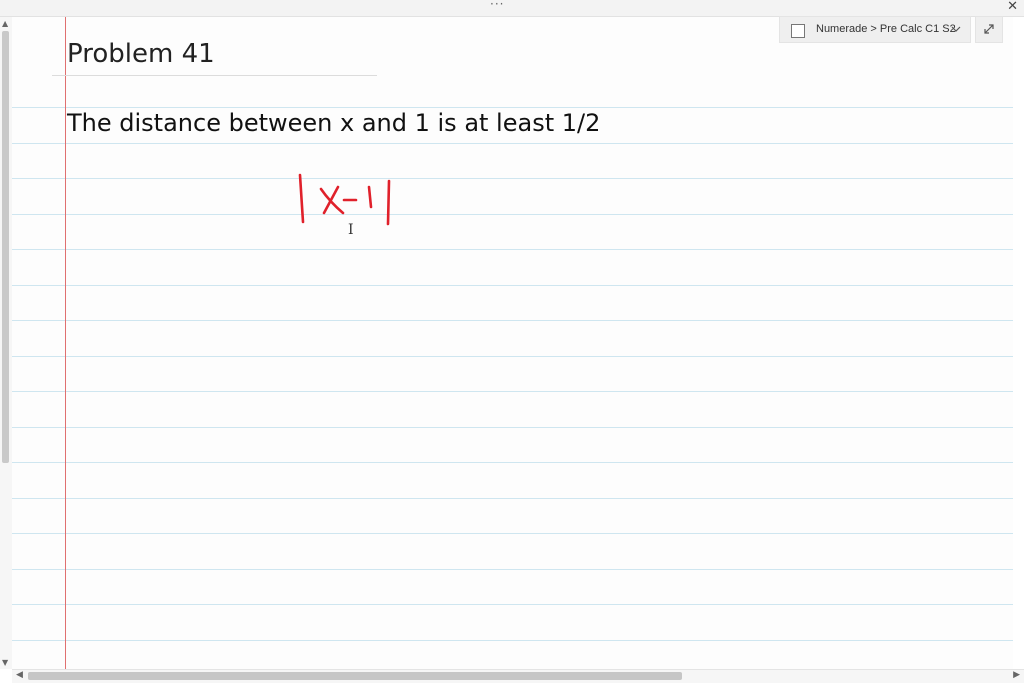  I want to click on scroll-left-arrow-icon: ◀, so click(19, 675).